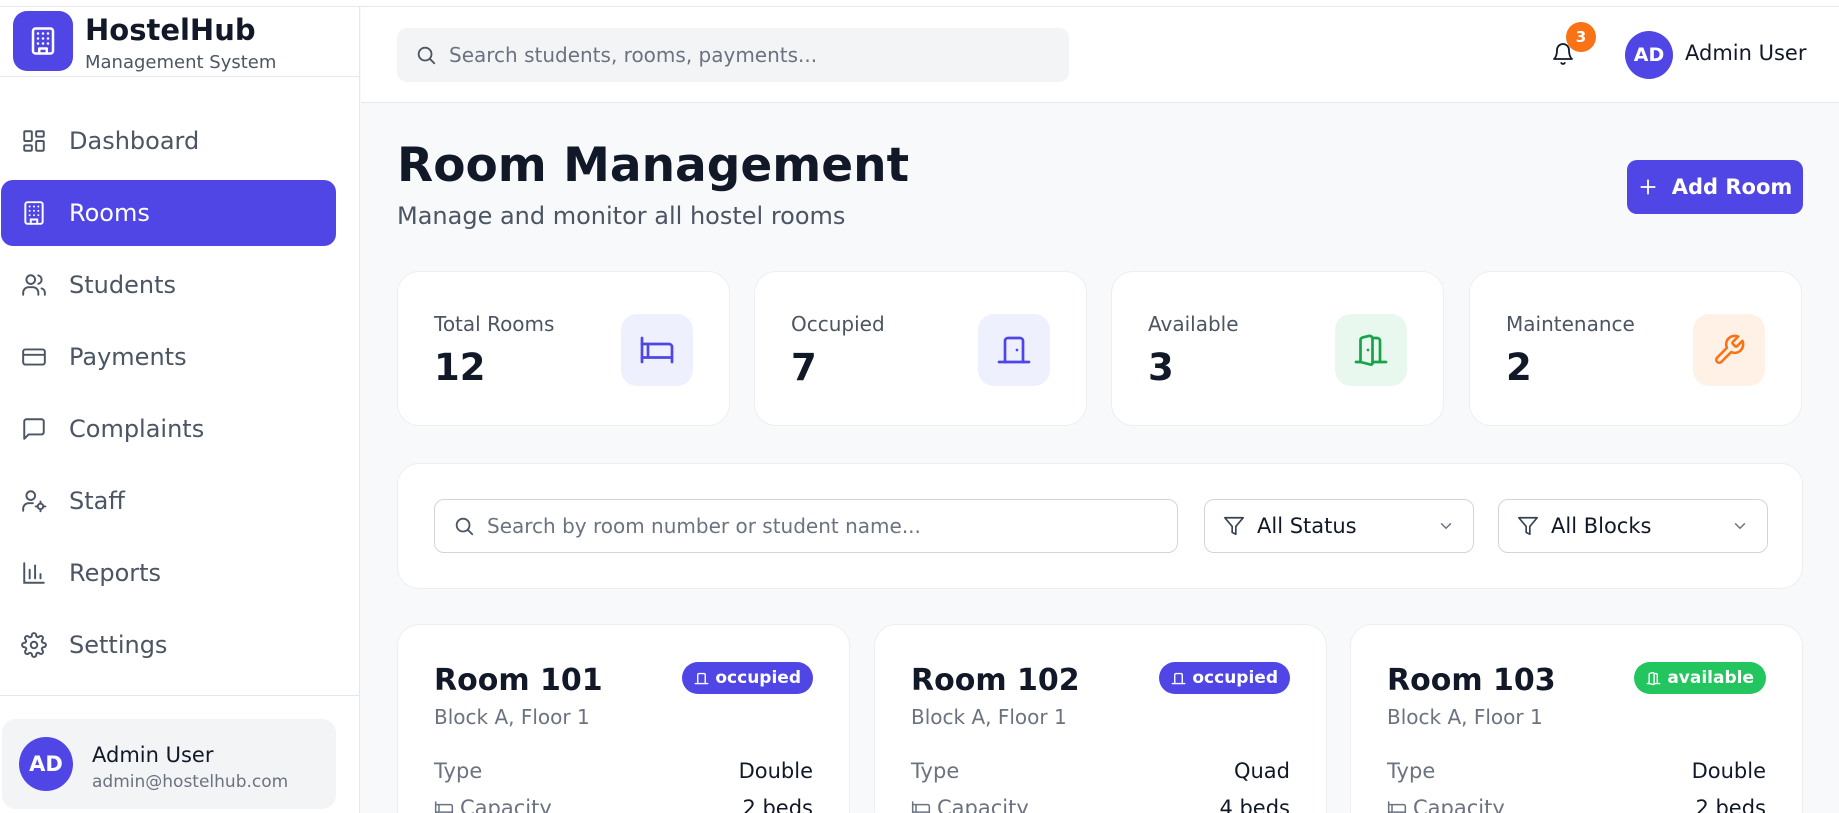 This screenshot has height=813, width=1839. What do you see at coordinates (1100, 804) in the screenshot?
I see `room-capacity-row: Capacity 4 beds` at bounding box center [1100, 804].